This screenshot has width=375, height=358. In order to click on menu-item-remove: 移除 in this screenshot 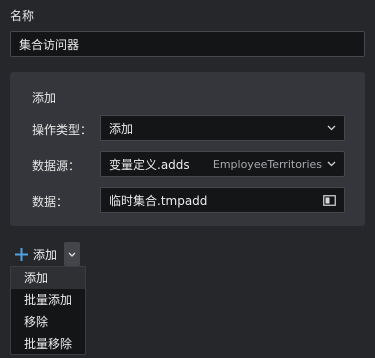, I will do `click(48, 322)`.